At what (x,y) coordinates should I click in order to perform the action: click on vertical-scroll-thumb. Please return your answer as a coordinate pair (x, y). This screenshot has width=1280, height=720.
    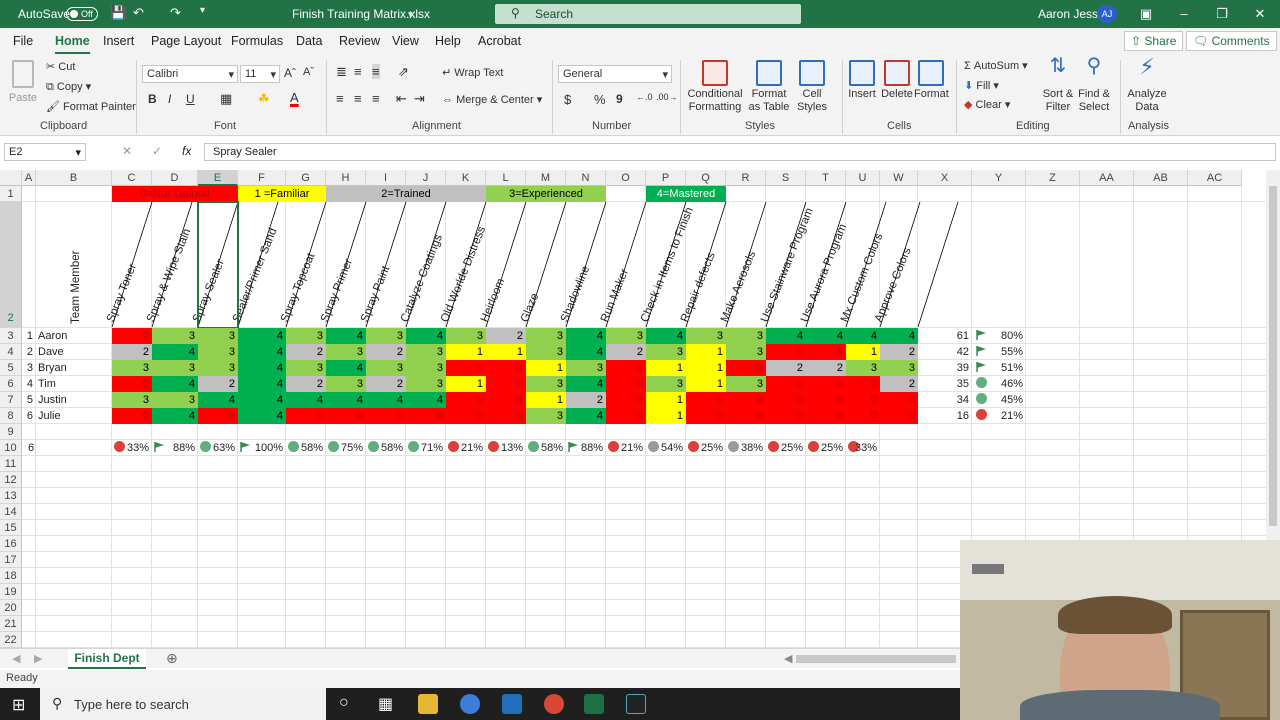
    Looking at the image, I should click on (1273, 356).